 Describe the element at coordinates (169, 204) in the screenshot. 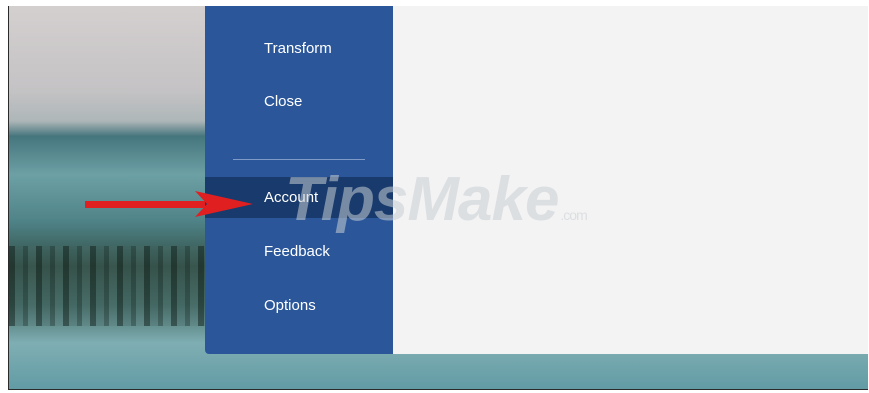

I see `red-arrow-icon` at that location.